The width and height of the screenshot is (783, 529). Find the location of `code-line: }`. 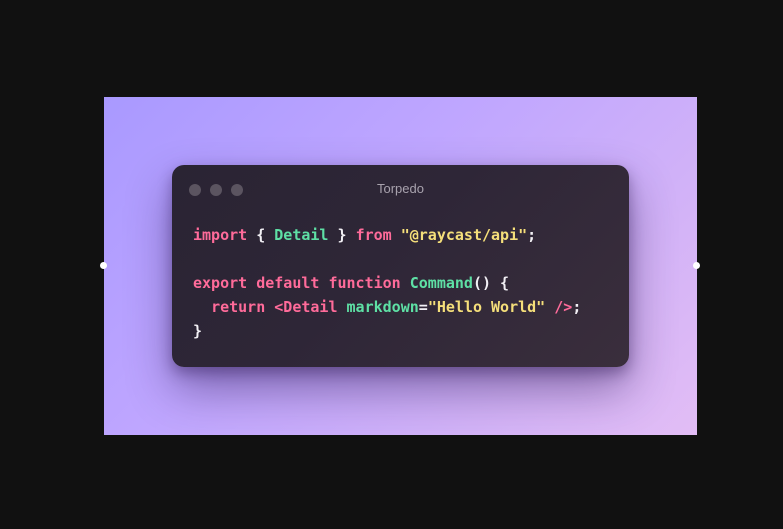

code-line: } is located at coordinates (387, 331).